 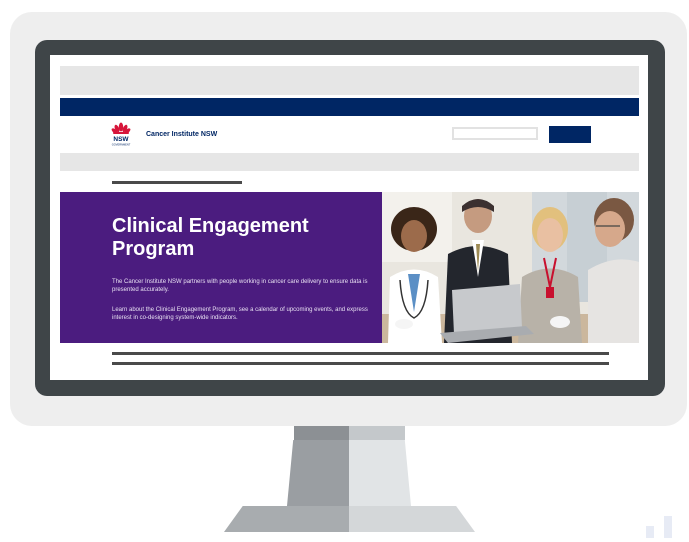 I want to click on search-button, so click(x=570, y=134).